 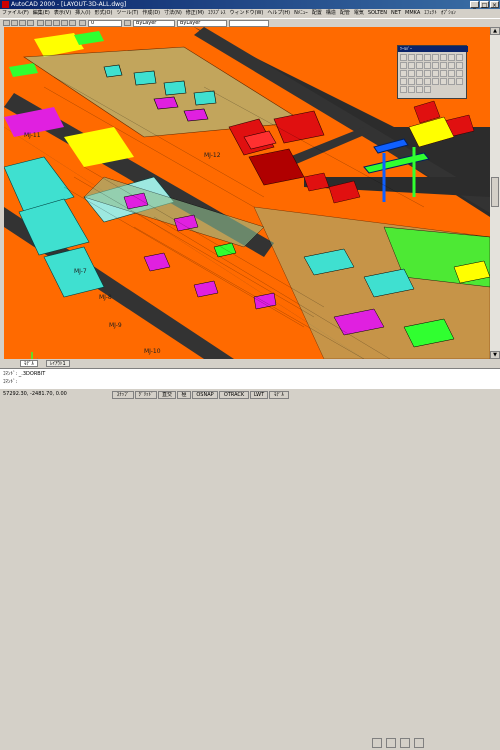 I want to click on tab-model: ﾓﾃﾞﾙ, so click(x=29, y=363).